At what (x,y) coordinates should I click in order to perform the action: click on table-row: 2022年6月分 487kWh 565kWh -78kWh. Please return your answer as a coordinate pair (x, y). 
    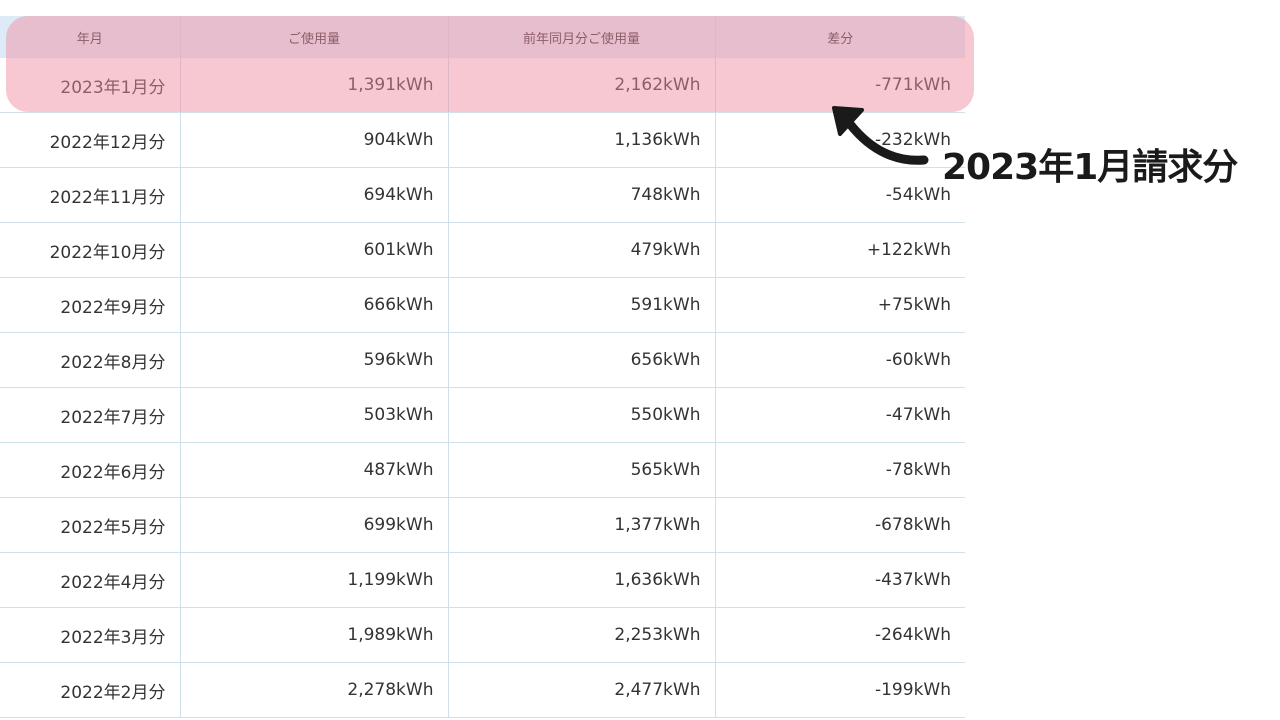
    Looking at the image, I should click on (482, 470).